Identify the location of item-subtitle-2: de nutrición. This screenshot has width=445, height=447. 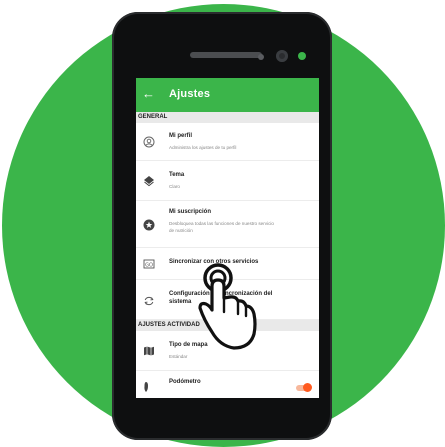
(181, 230).